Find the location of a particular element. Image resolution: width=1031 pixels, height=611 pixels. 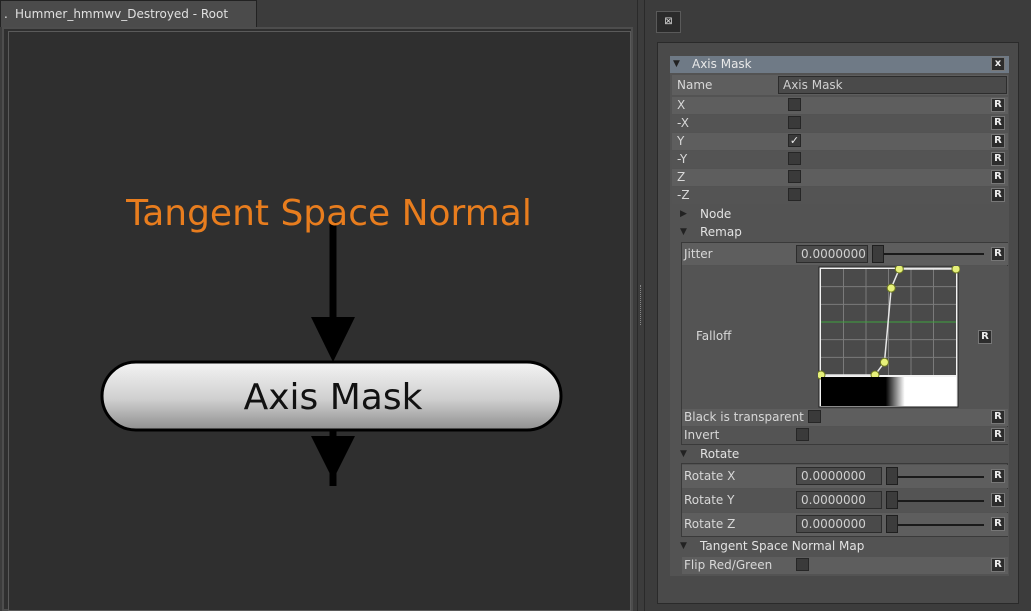

node-group-label: Node is located at coordinates (716, 214).